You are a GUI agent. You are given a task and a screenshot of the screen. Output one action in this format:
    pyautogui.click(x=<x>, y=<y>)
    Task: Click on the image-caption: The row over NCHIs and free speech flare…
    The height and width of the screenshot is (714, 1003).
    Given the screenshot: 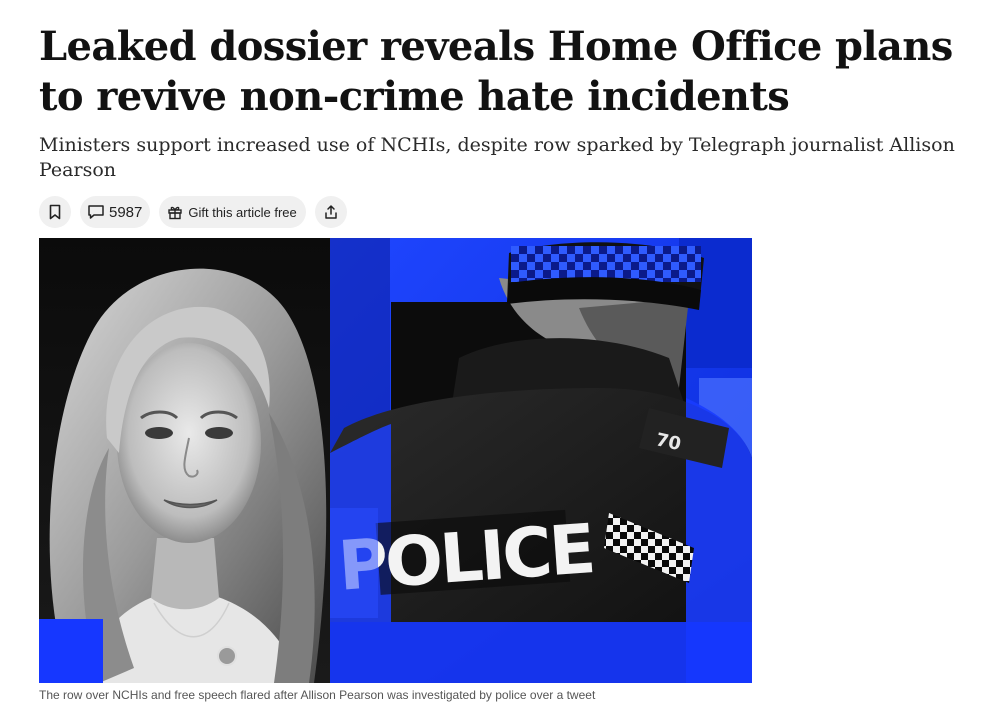 What is the action you would take?
    pyautogui.click(x=317, y=695)
    